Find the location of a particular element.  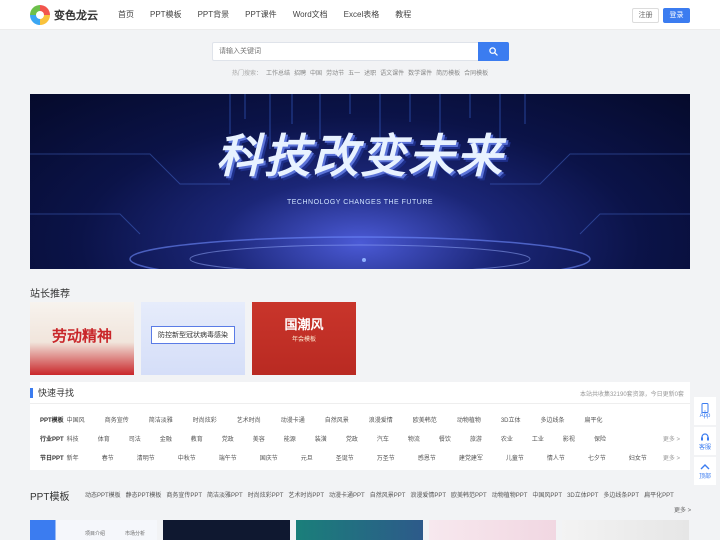

ppt-category-link: 自然风景PPT is located at coordinates (388, 494).